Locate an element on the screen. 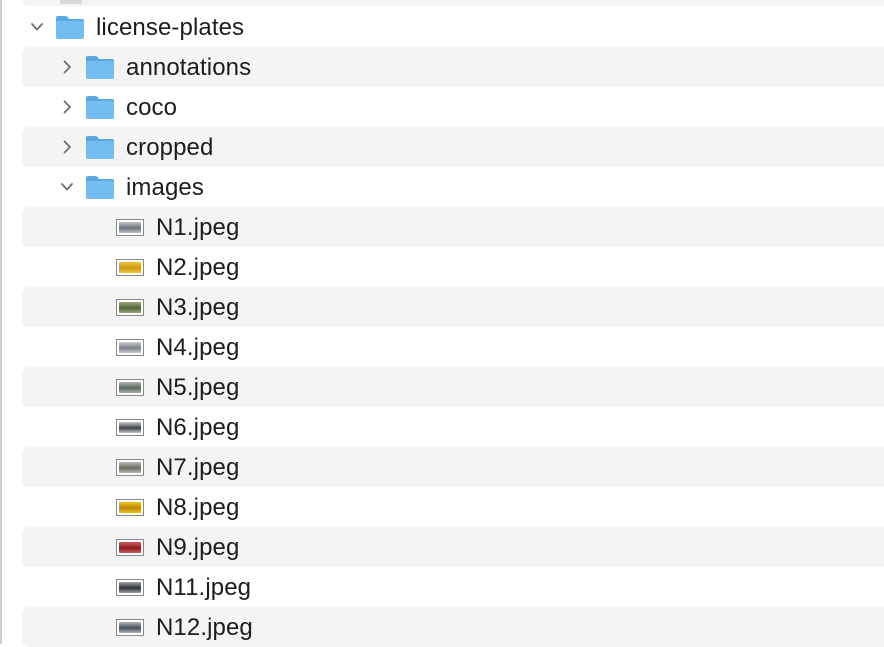 The width and height of the screenshot is (884, 647). file-name: N6.jpeg is located at coordinates (198, 427).